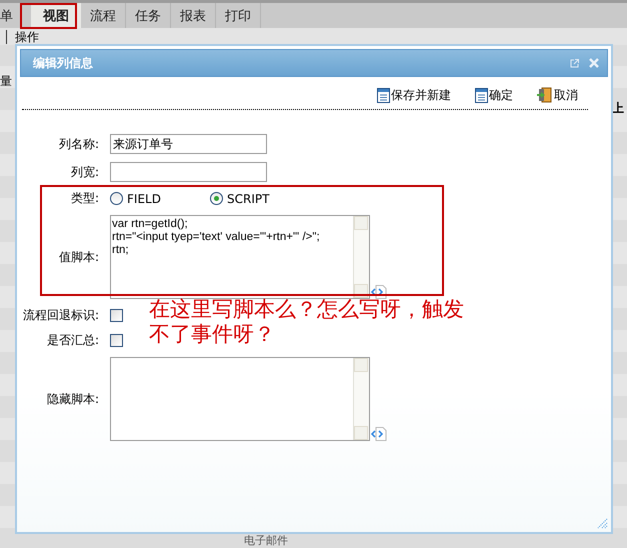  I want to click on close-icon, so click(594, 63).